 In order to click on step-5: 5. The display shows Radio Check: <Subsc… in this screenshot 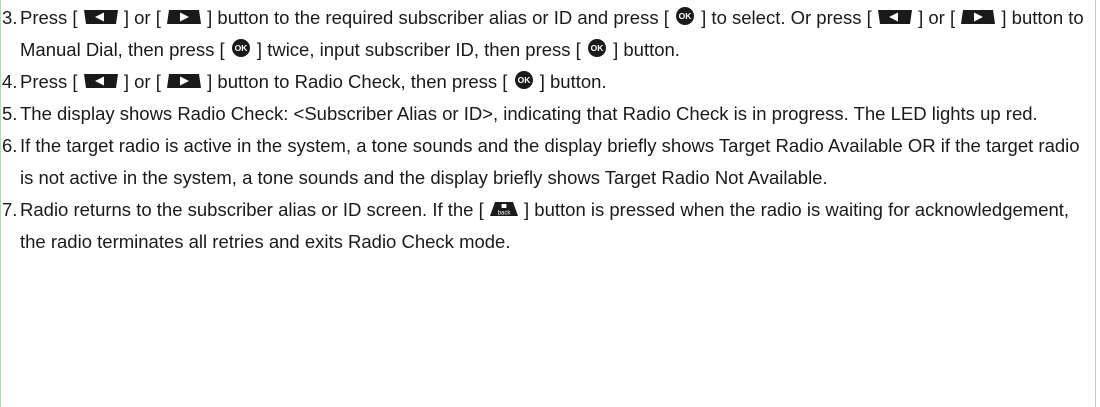, I will do `click(546, 114)`.